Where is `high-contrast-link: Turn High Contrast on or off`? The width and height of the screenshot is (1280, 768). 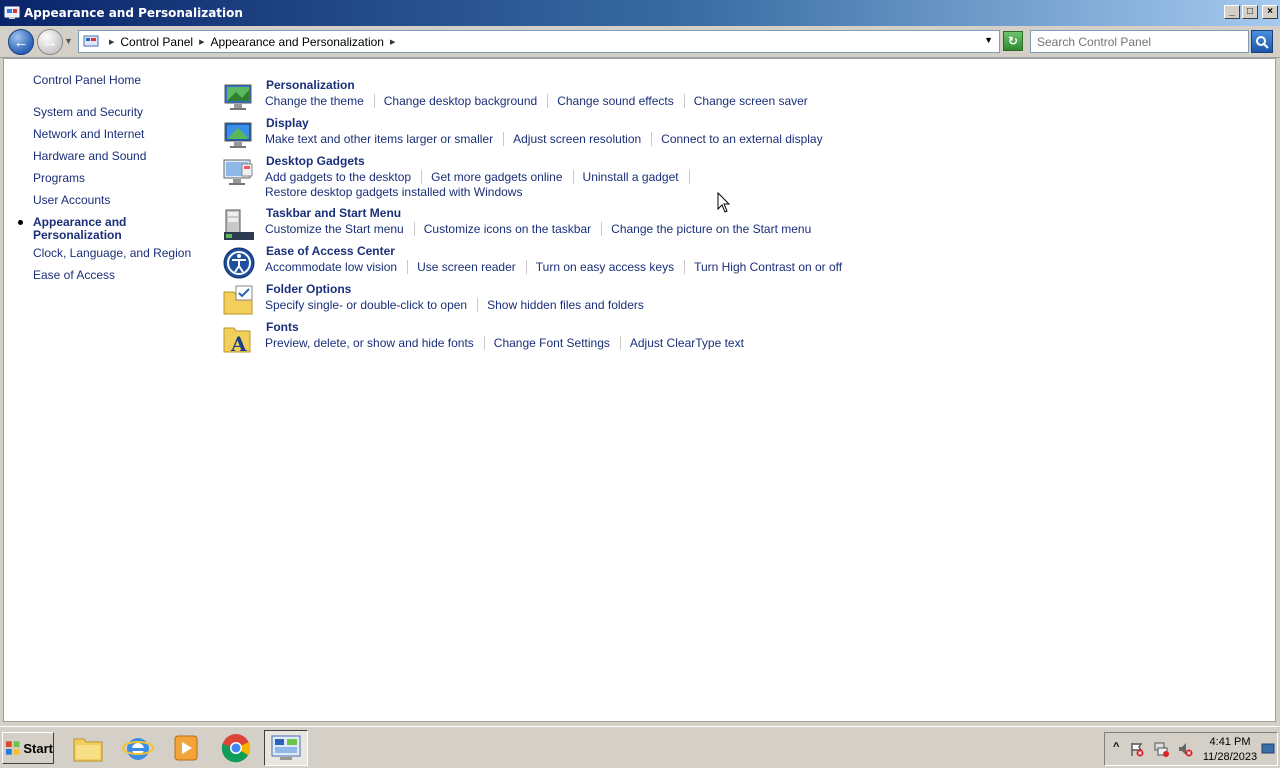 high-contrast-link: Turn High Contrast on or off is located at coordinates (768, 267).